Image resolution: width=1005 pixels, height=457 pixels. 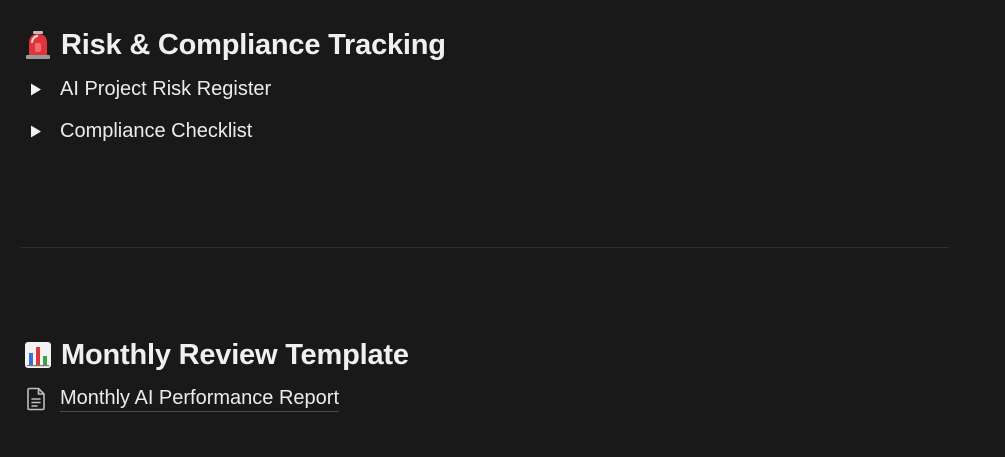 What do you see at coordinates (37, 399) in the screenshot?
I see `document-icon` at bounding box center [37, 399].